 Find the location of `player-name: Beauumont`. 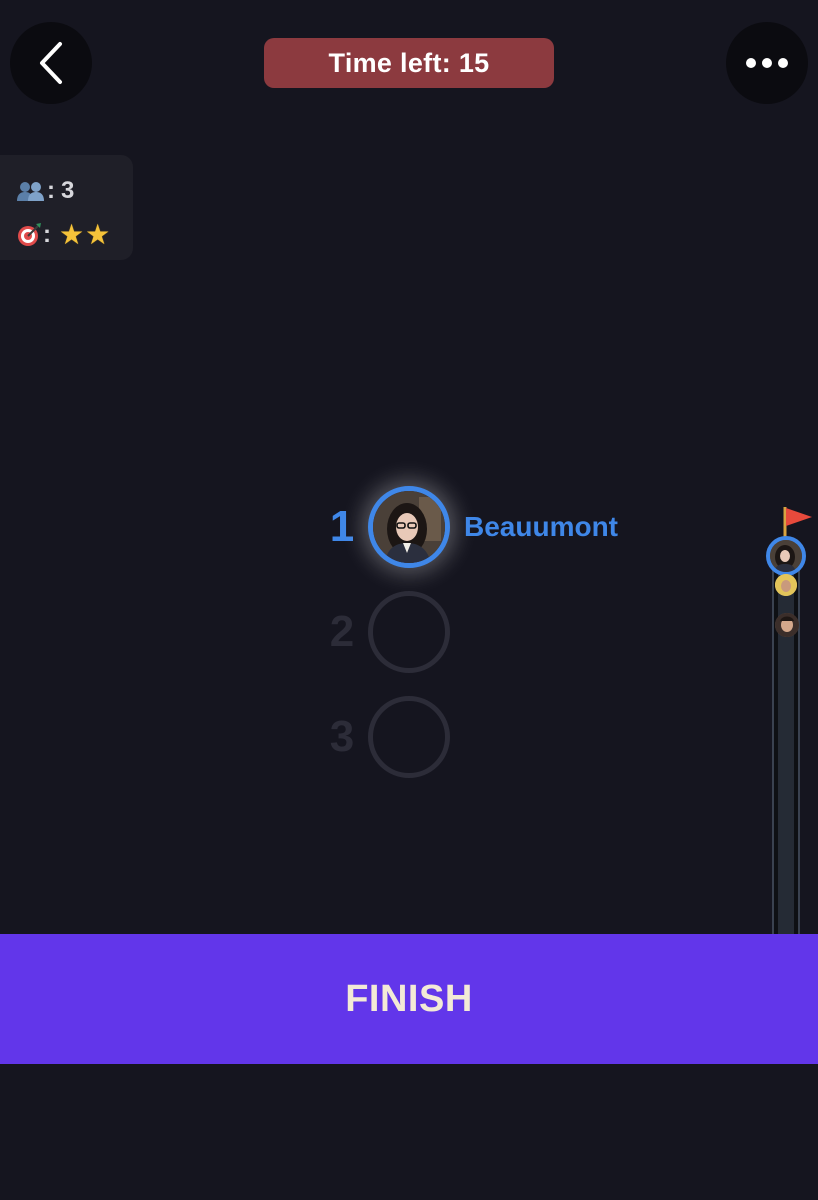

player-name: Beauumont is located at coordinates (541, 526).